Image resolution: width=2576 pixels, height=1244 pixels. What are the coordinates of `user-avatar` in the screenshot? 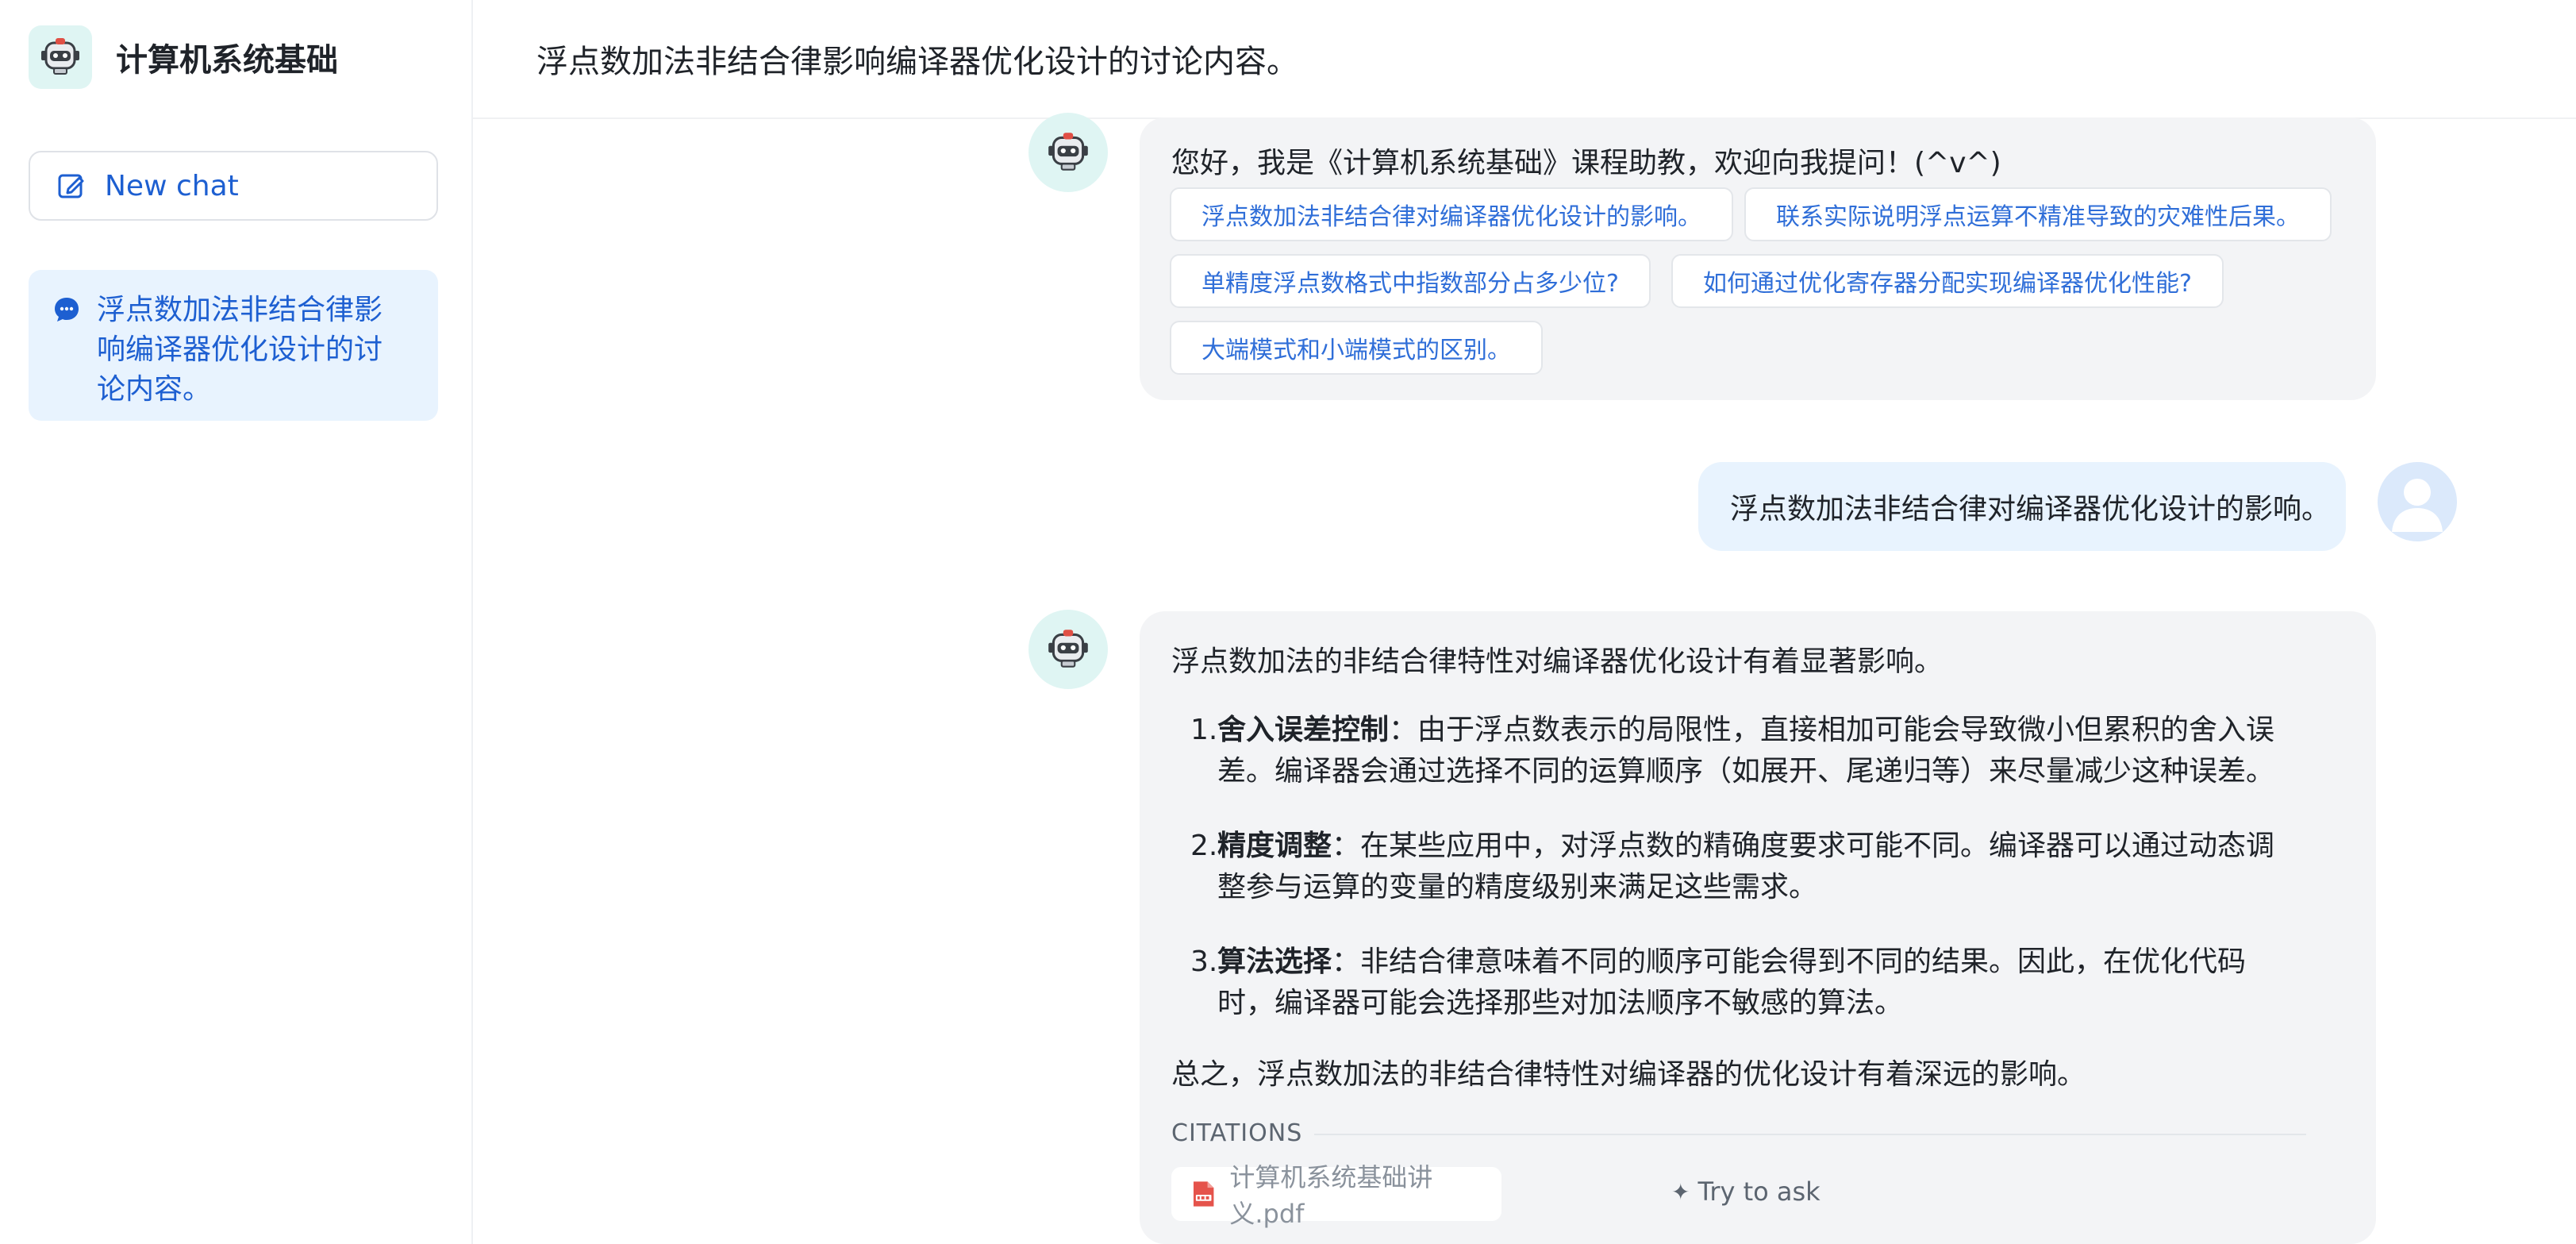 It's located at (2417, 501).